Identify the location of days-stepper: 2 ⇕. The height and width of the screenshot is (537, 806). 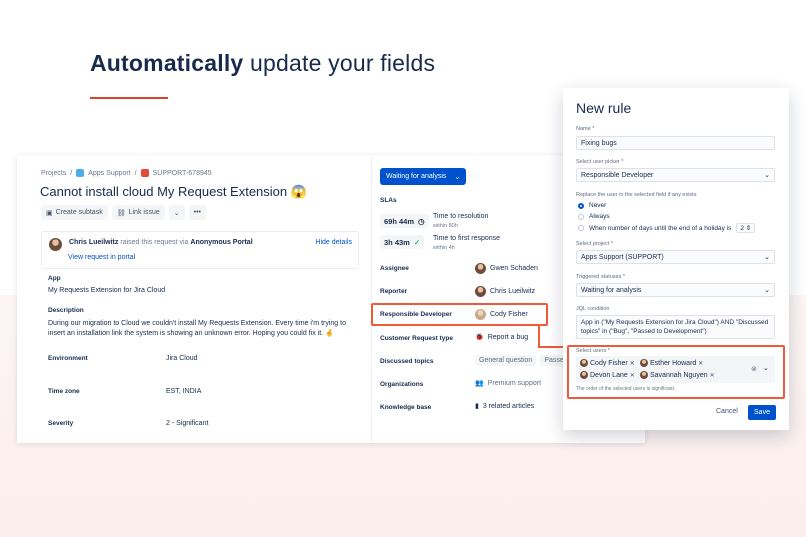
(746, 228).